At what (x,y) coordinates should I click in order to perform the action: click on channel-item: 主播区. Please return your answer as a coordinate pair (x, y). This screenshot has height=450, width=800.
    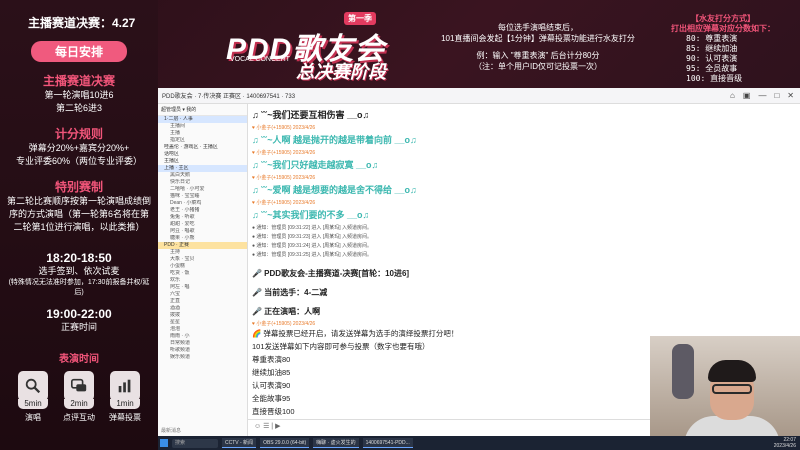
    Looking at the image, I should click on (202, 161).